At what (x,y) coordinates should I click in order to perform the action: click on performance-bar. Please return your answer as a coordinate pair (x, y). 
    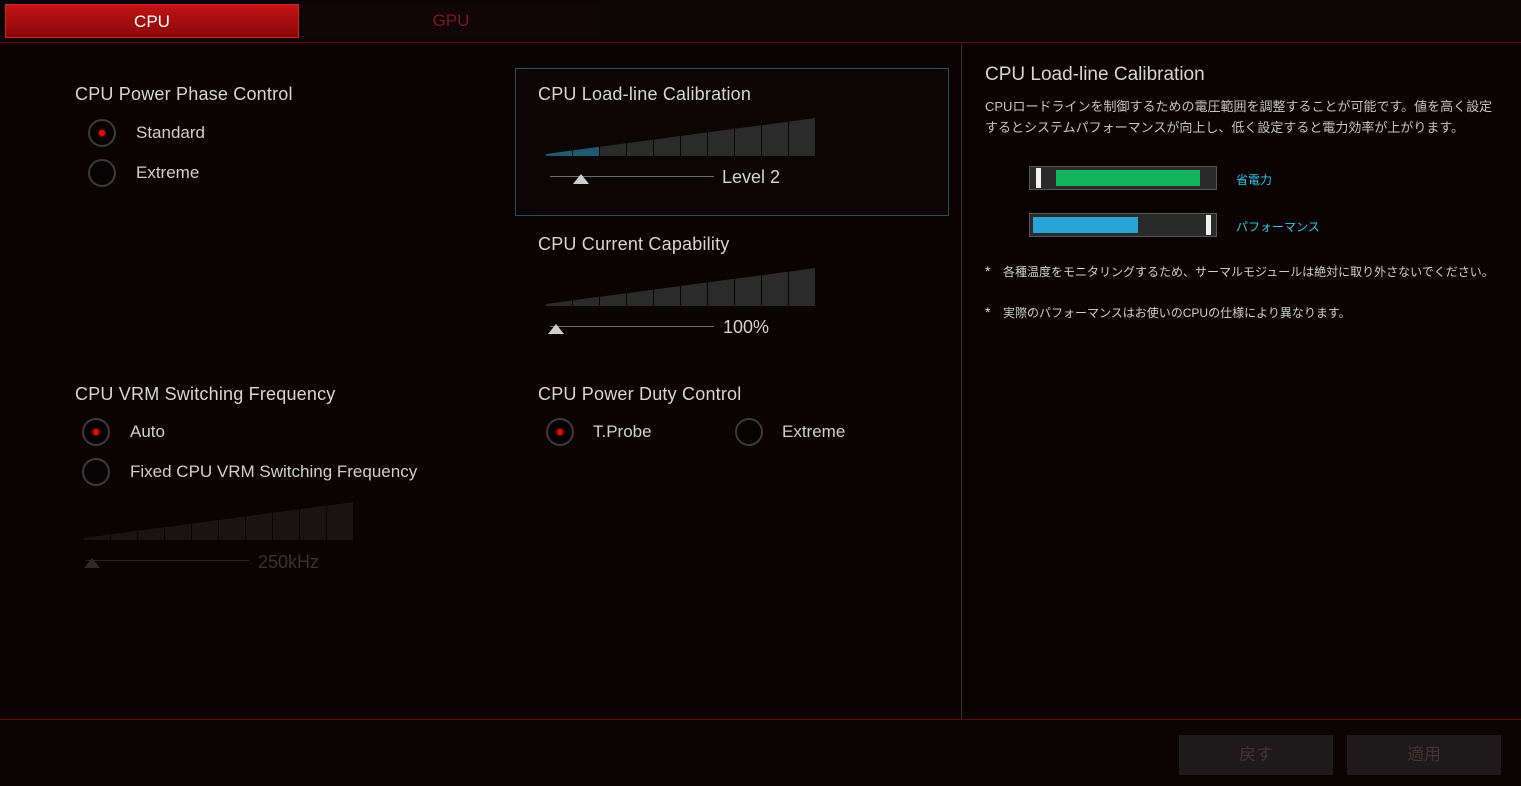
    Looking at the image, I should click on (1123, 225).